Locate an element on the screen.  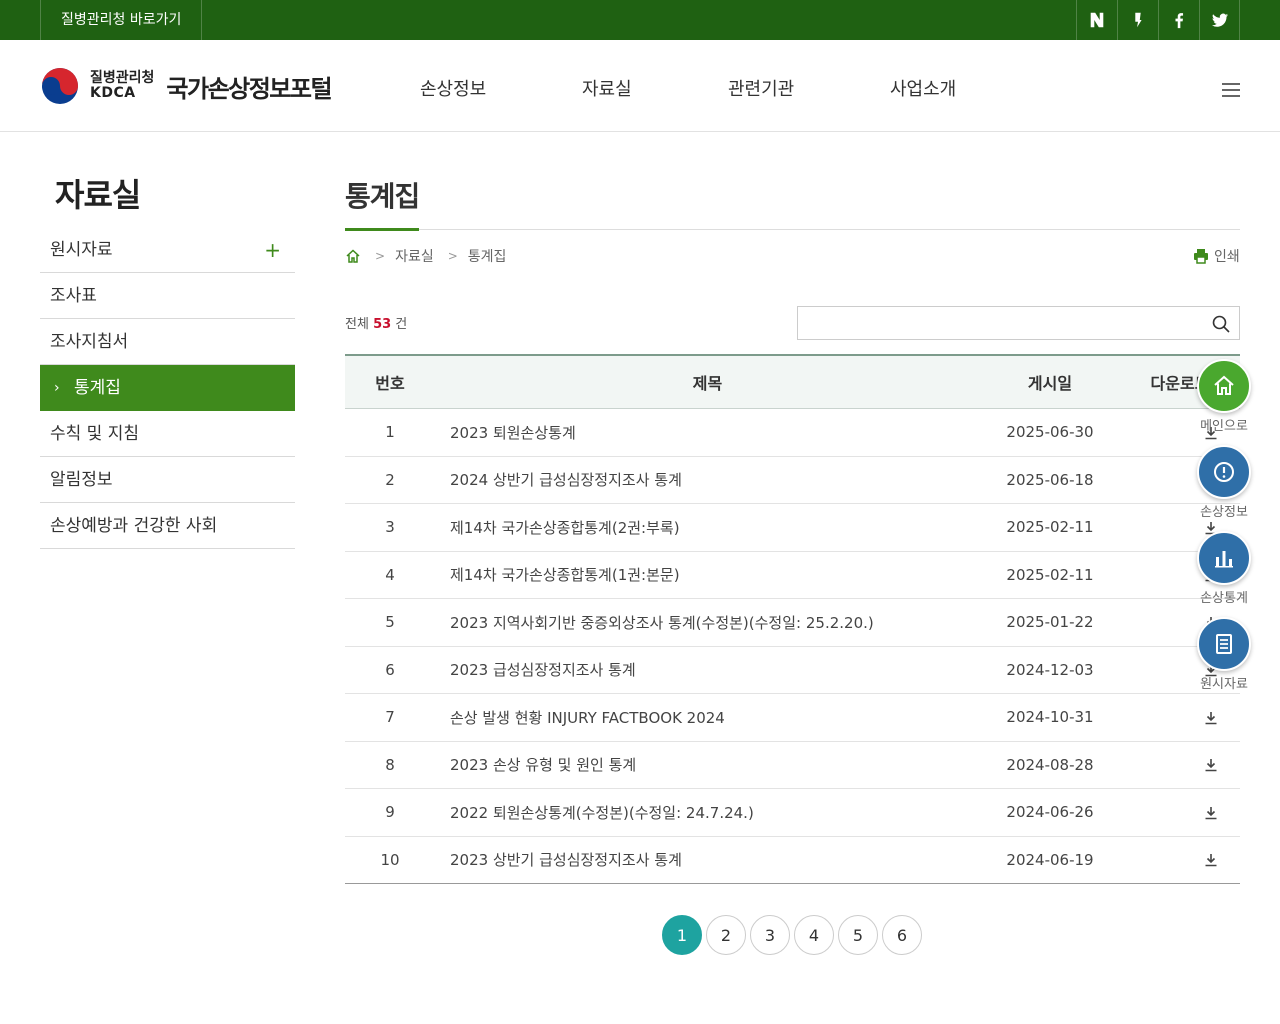
column-header-date: 게시일 is located at coordinates (1050, 383).